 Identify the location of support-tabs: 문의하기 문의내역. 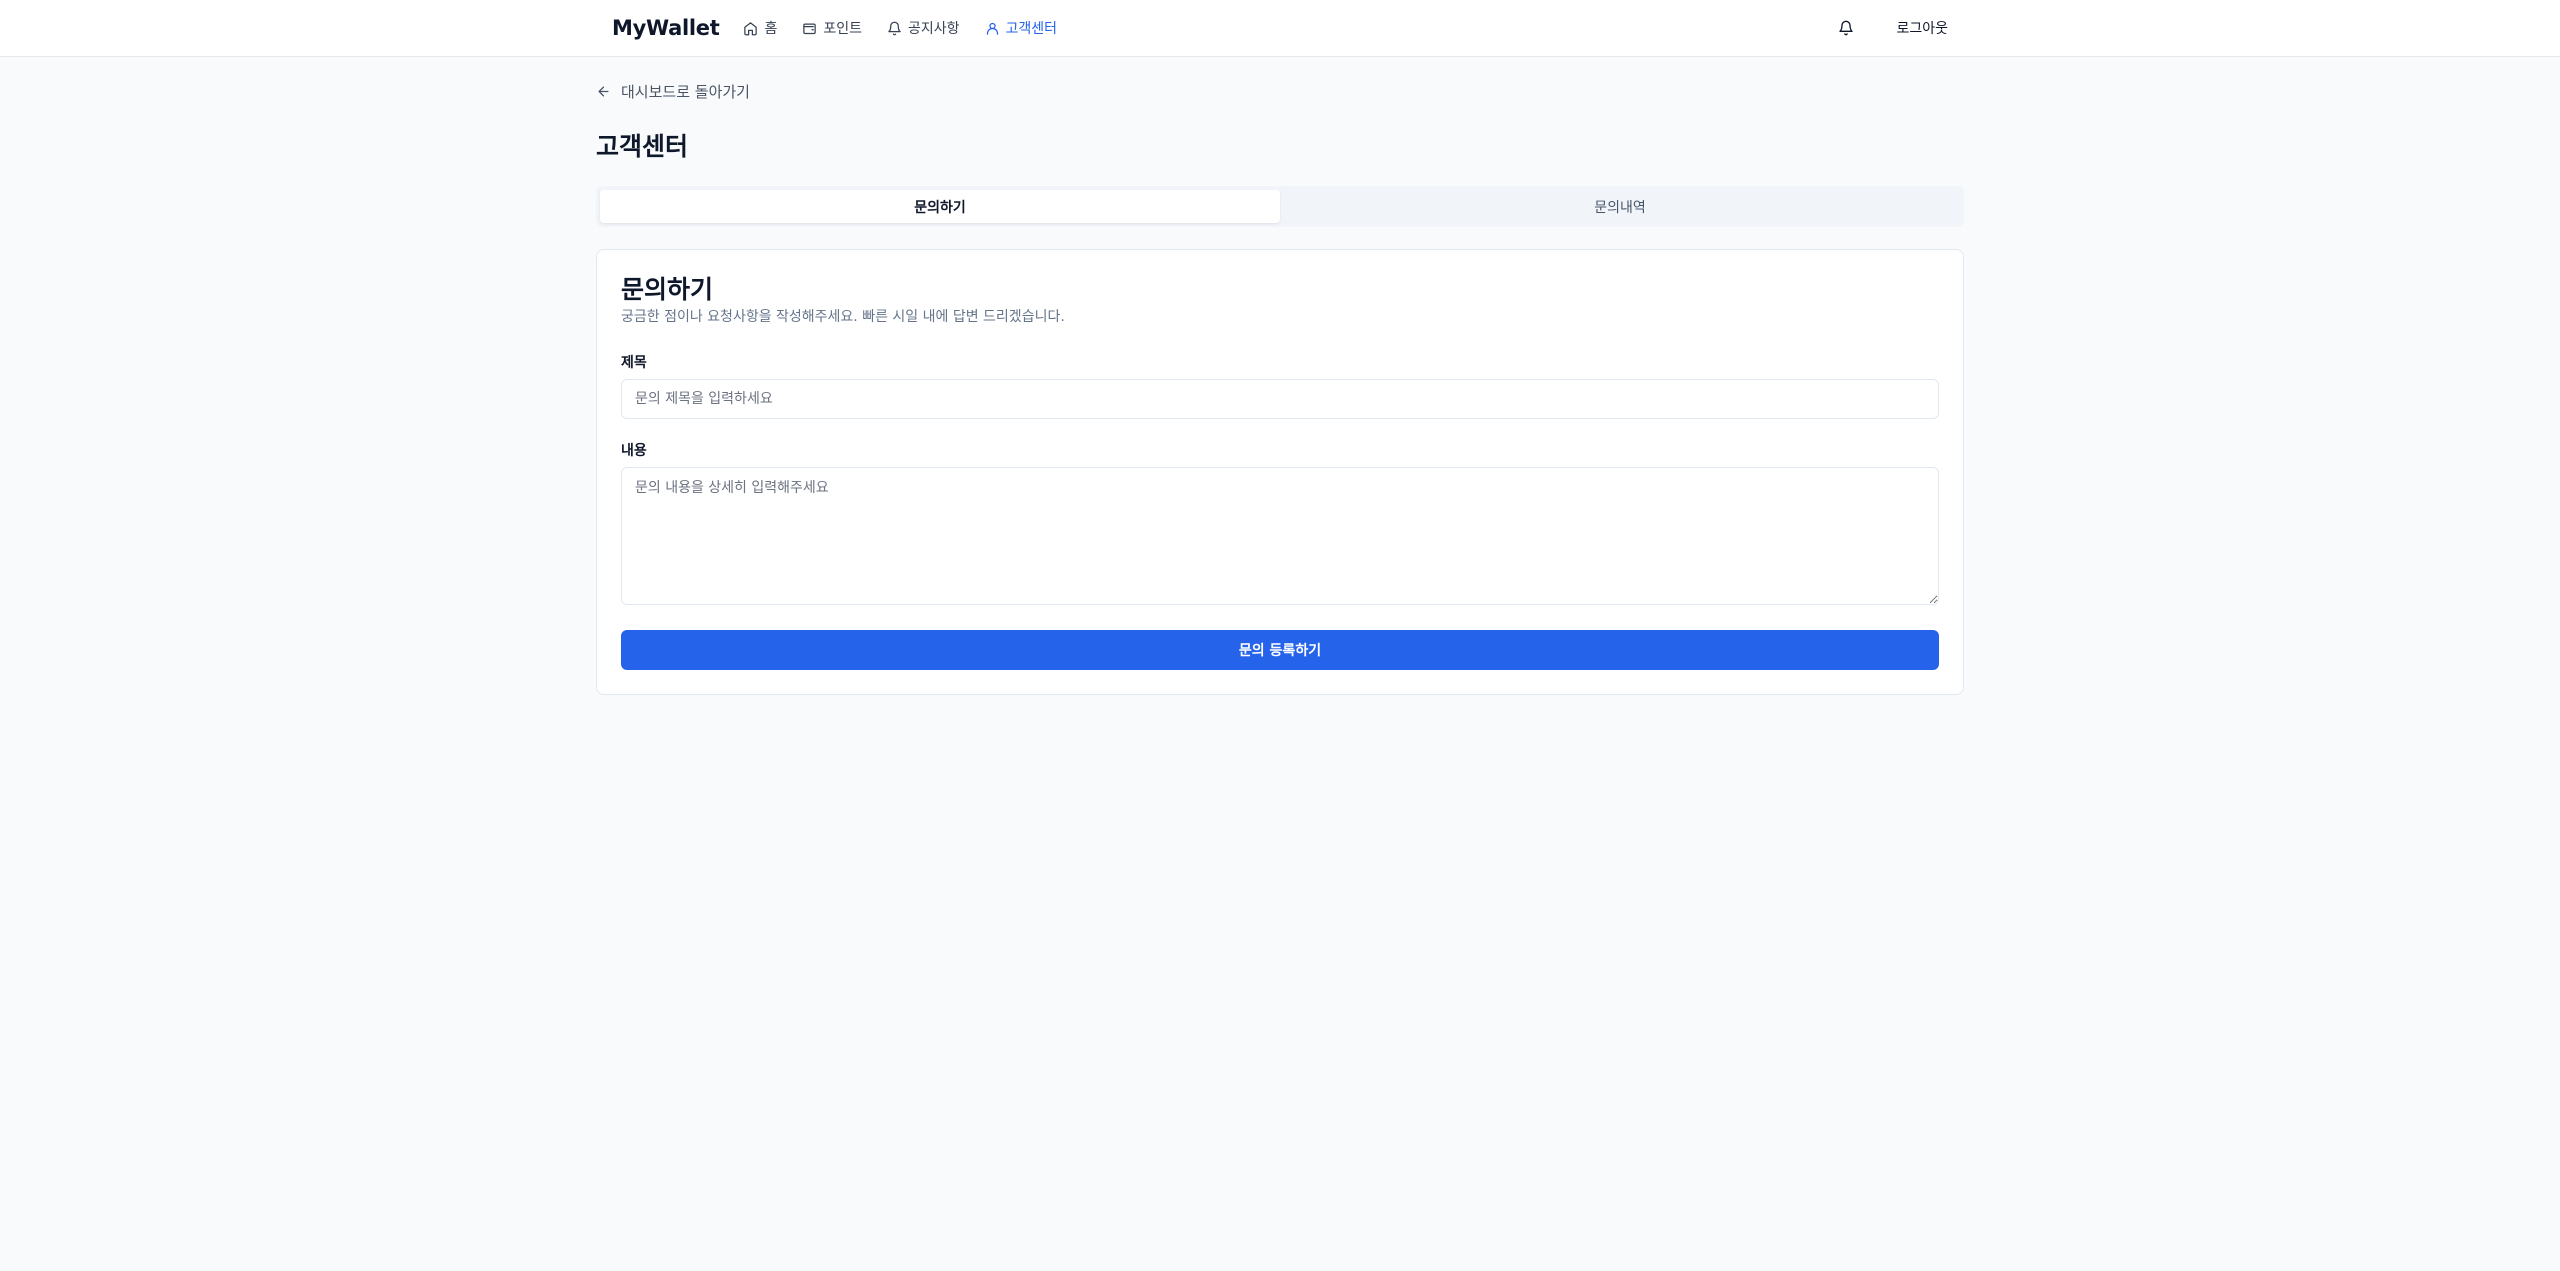
(1280, 206).